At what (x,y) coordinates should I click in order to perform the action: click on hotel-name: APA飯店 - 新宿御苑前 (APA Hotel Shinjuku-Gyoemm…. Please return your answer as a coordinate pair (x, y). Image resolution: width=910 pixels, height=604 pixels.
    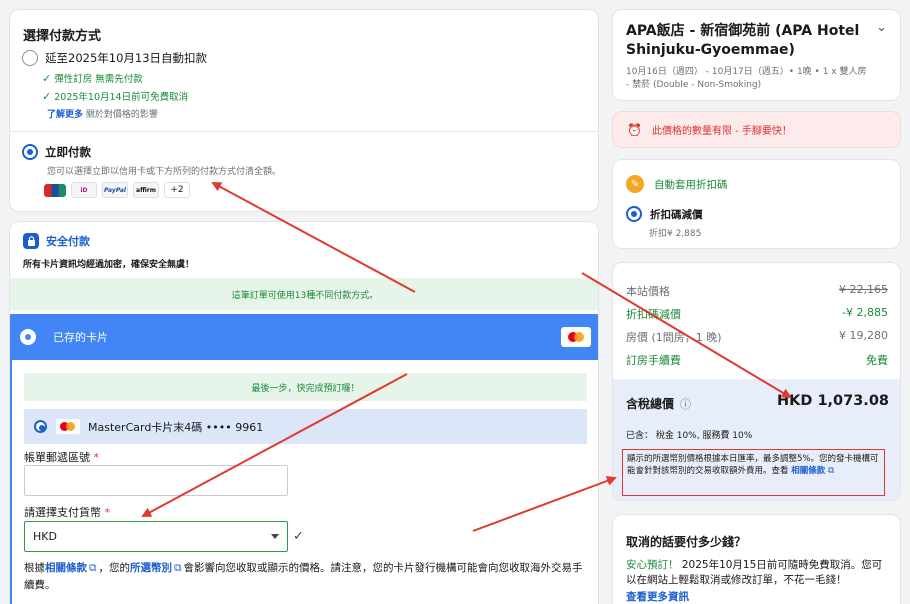
    Looking at the image, I should click on (743, 40).